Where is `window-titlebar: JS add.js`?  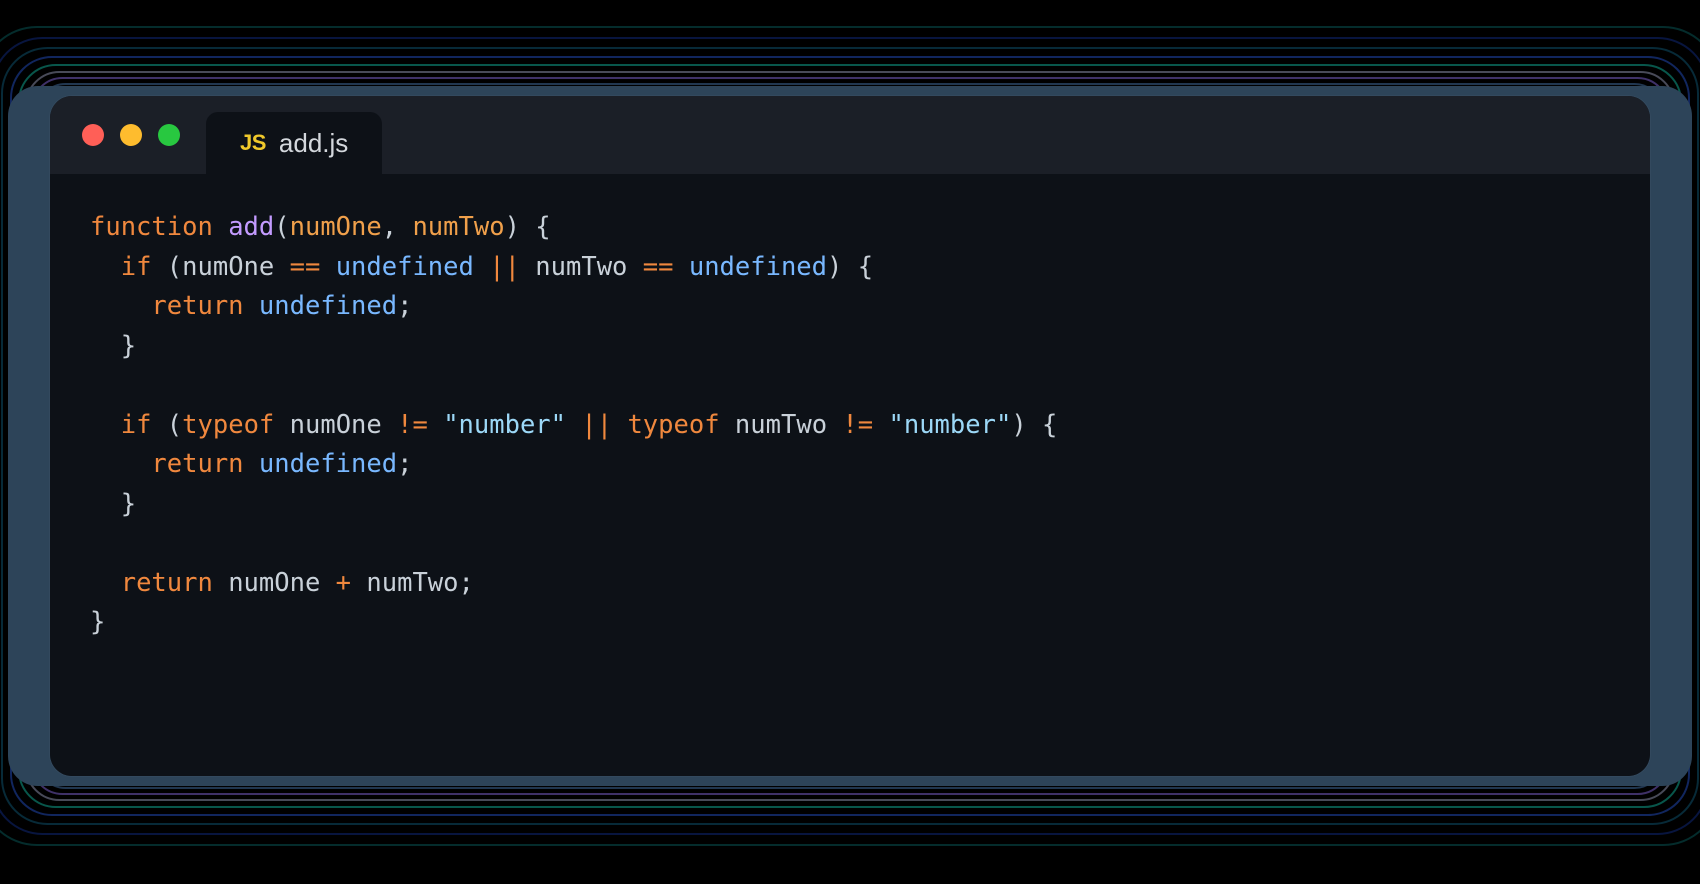 window-titlebar: JS add.js is located at coordinates (850, 135).